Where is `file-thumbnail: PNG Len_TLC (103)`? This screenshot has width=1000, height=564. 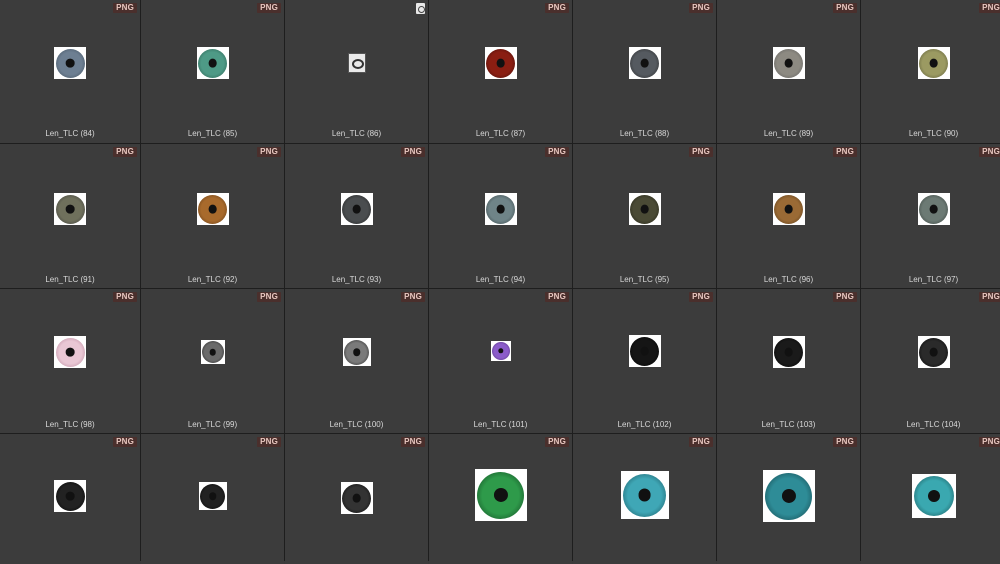 file-thumbnail: PNG Len_TLC (103) is located at coordinates (788, 361).